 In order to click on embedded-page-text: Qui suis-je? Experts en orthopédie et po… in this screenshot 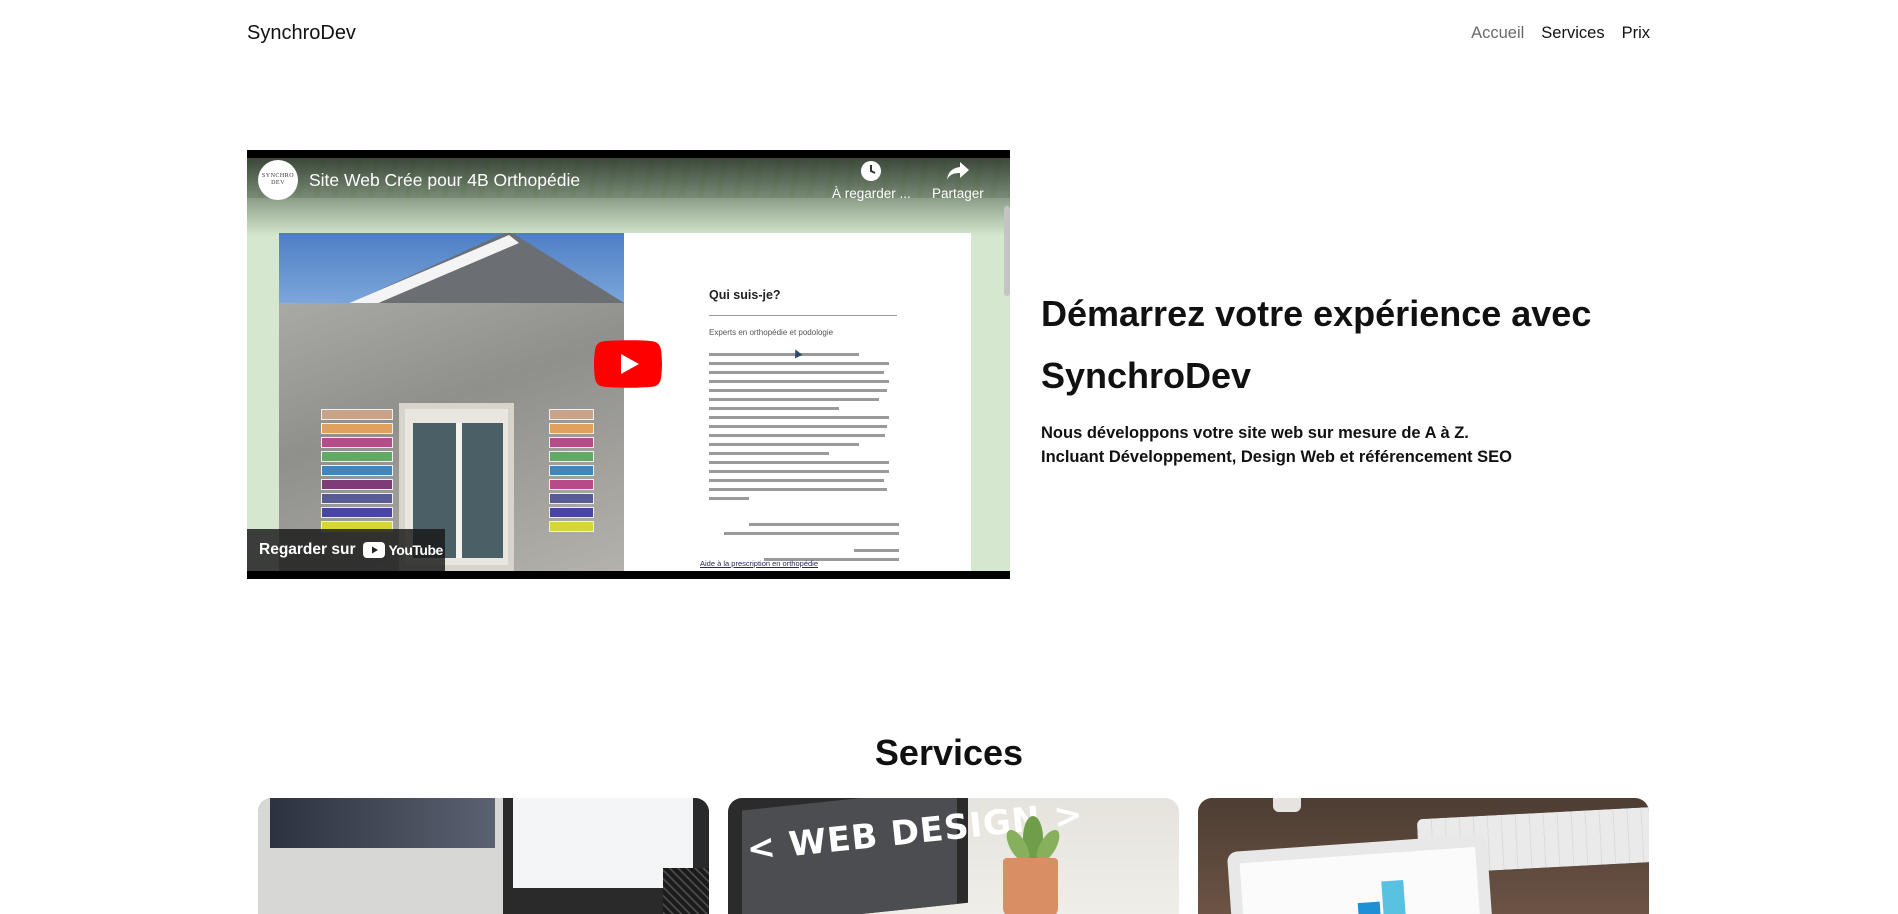, I will do `click(797, 402)`.